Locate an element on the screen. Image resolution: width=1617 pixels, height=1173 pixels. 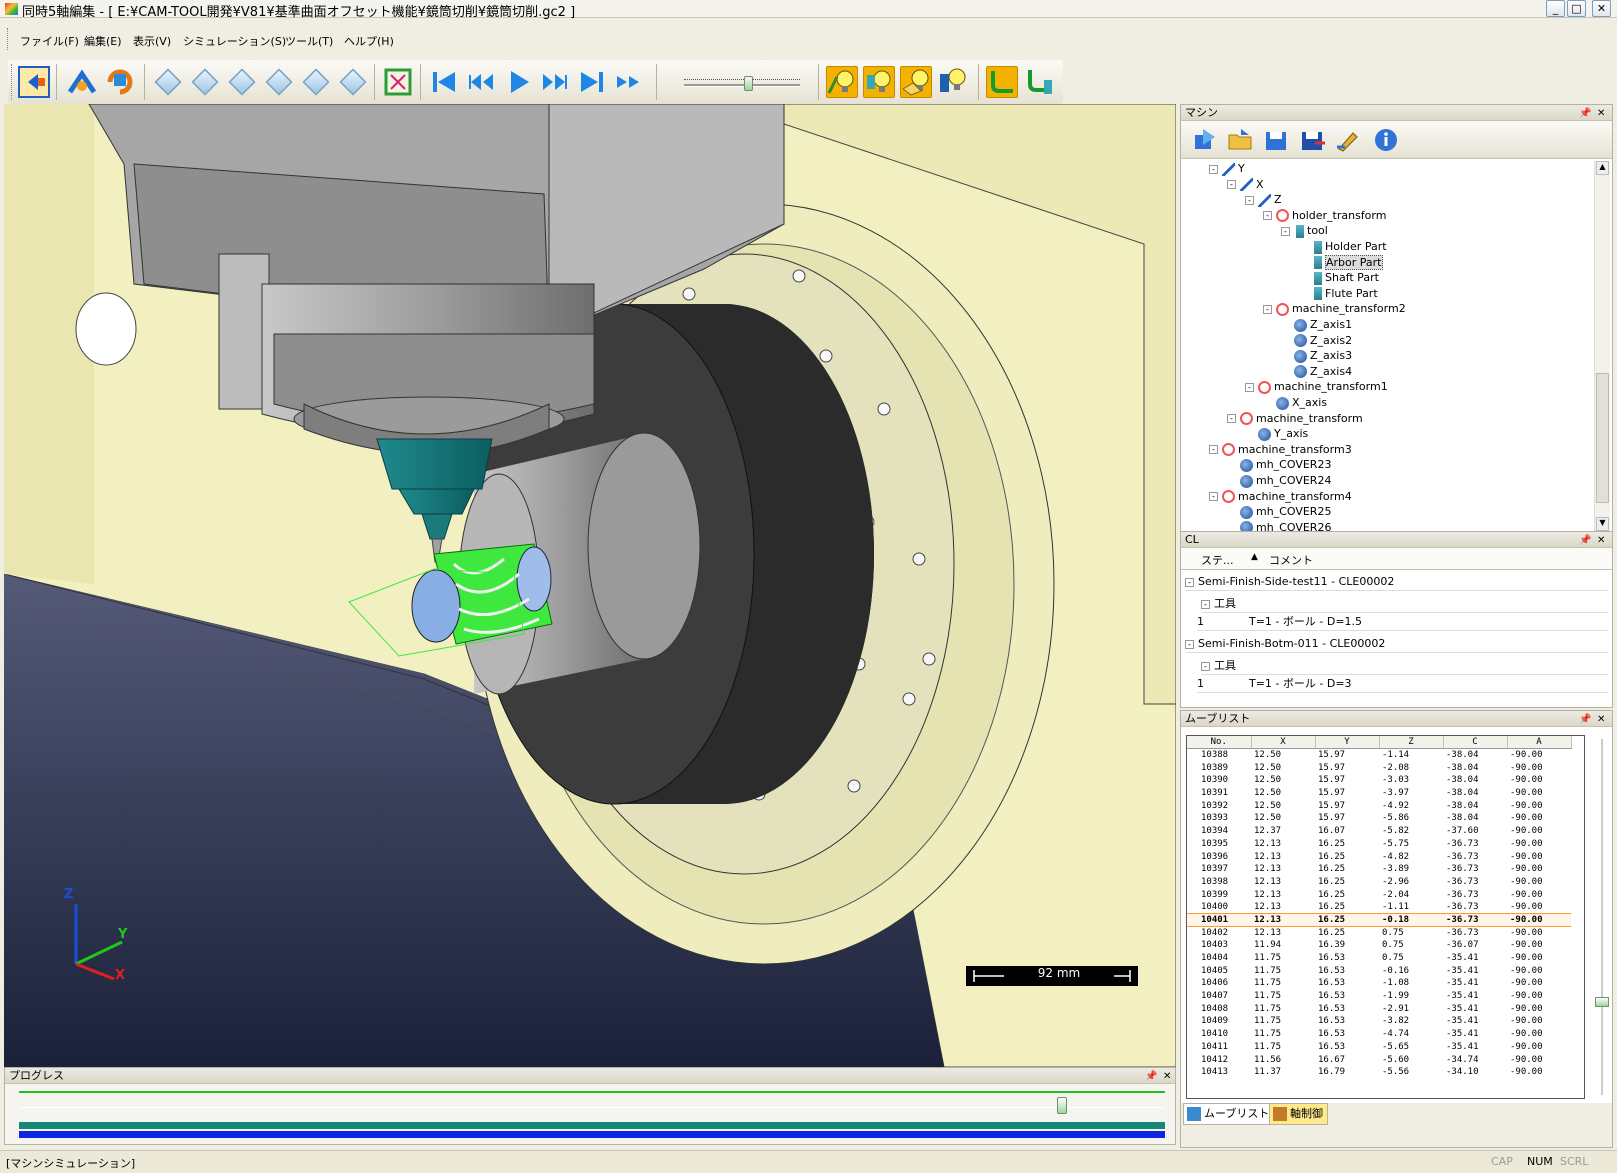
iso-view-5-icon is located at coordinates (316, 82).